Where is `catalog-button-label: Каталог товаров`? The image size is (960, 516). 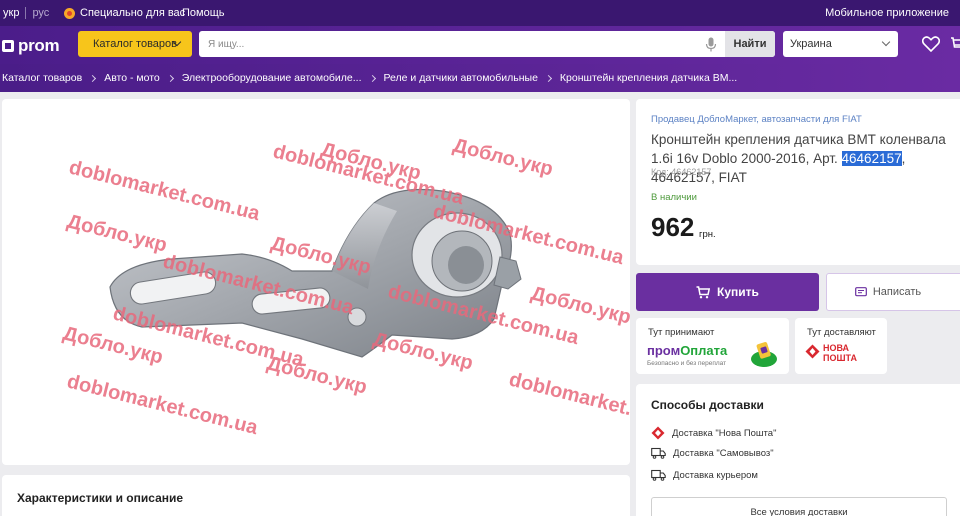 catalog-button-label: Каталог товаров is located at coordinates (135, 44).